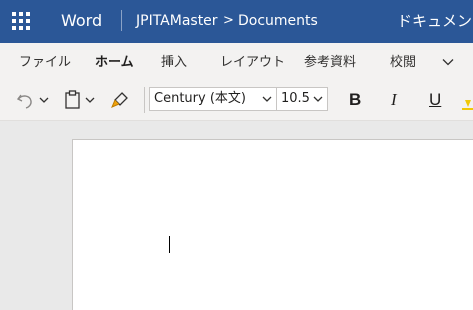 The width and height of the screenshot is (473, 310). I want to click on text-cursor, so click(169, 244).